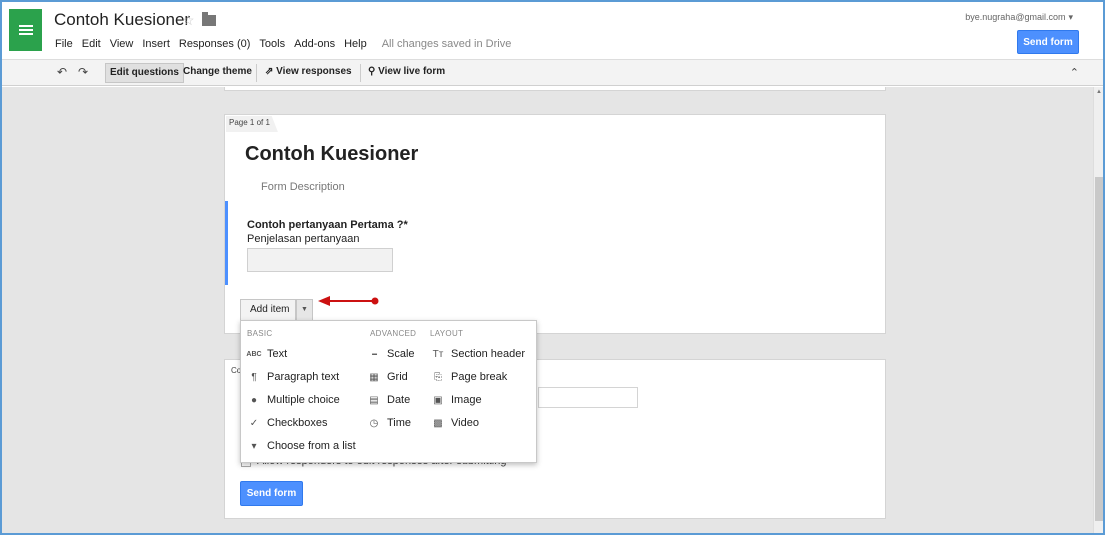  Describe the element at coordinates (465, 423) in the screenshot. I see `menu-item-label: Video` at that location.